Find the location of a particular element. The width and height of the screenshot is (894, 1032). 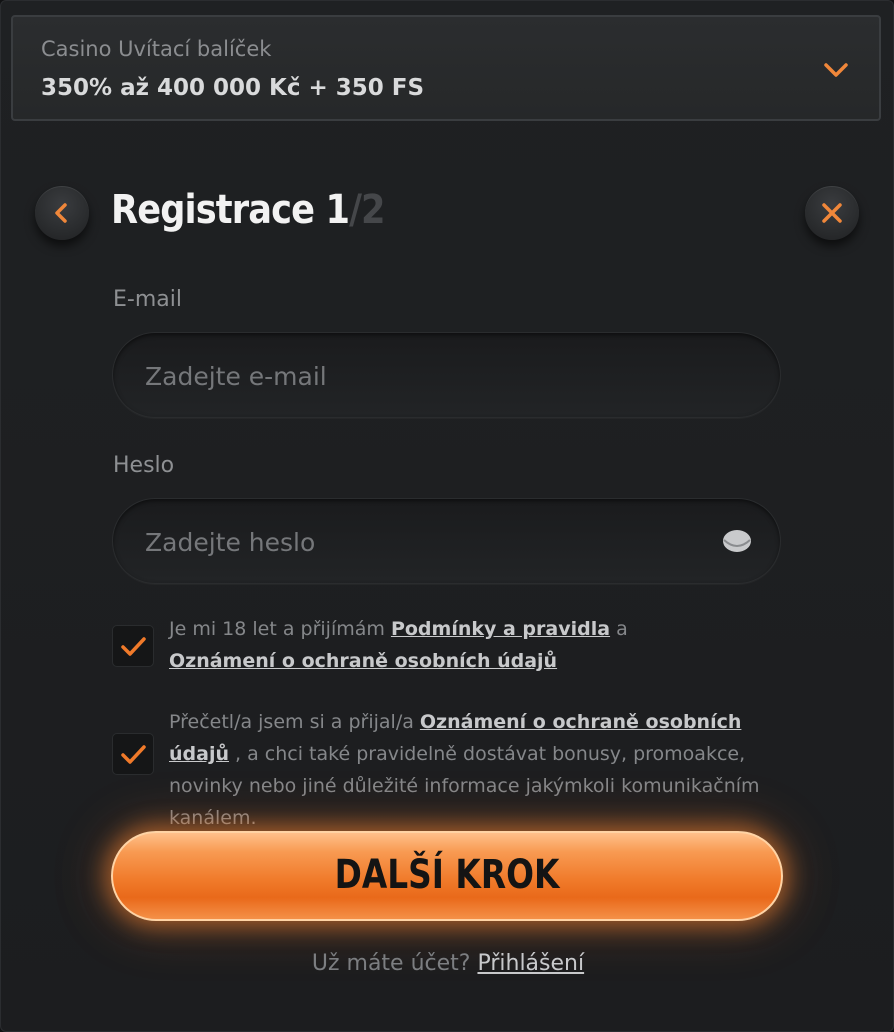

marketing-checkbox is located at coordinates (133, 754).